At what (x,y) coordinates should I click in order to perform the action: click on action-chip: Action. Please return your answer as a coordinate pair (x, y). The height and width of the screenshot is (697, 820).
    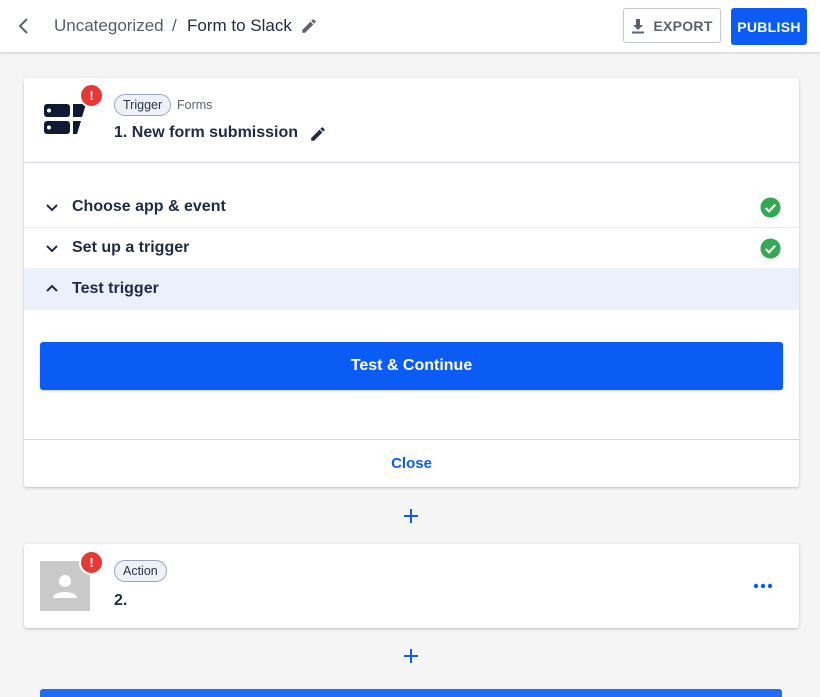
    Looking at the image, I should click on (140, 571).